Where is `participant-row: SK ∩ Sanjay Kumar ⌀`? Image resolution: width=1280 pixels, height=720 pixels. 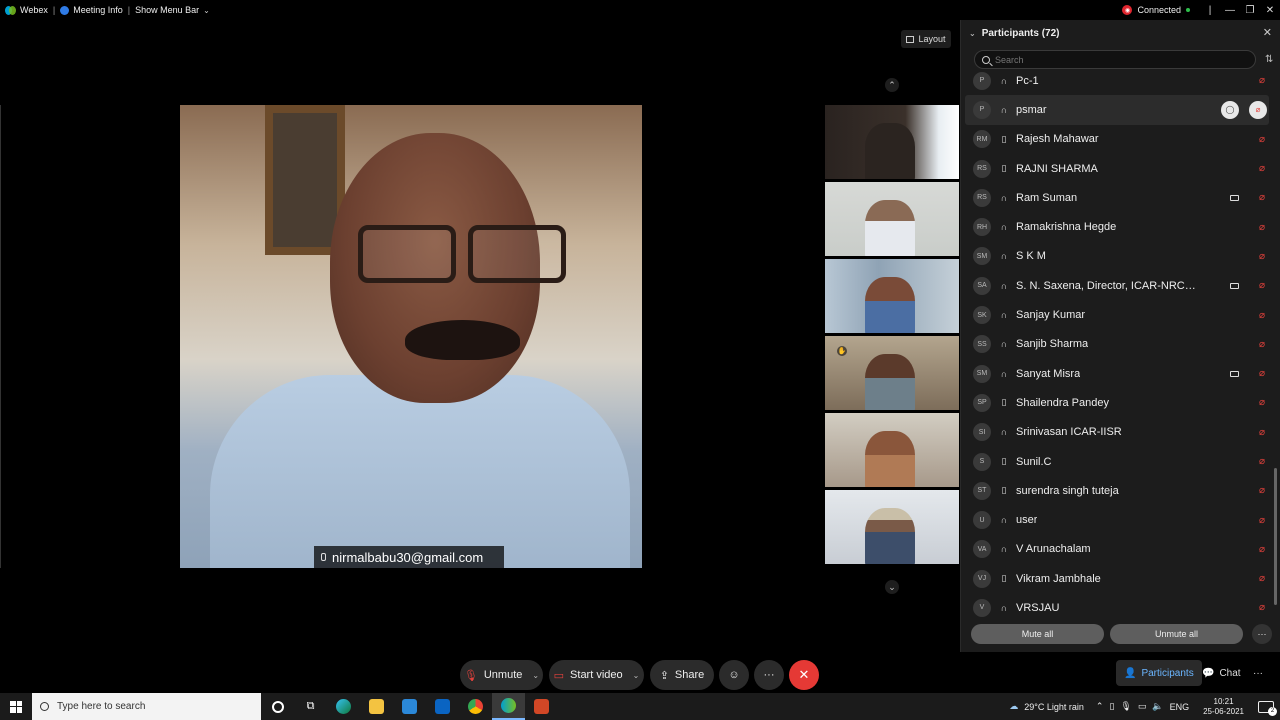
participant-row: SK ∩ Sanjay Kumar ⌀ is located at coordinates (1117, 314).